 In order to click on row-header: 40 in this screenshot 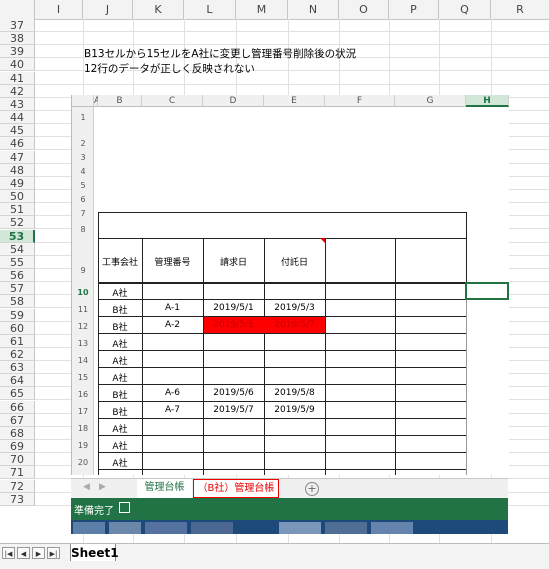, I will do `click(17, 64)`.